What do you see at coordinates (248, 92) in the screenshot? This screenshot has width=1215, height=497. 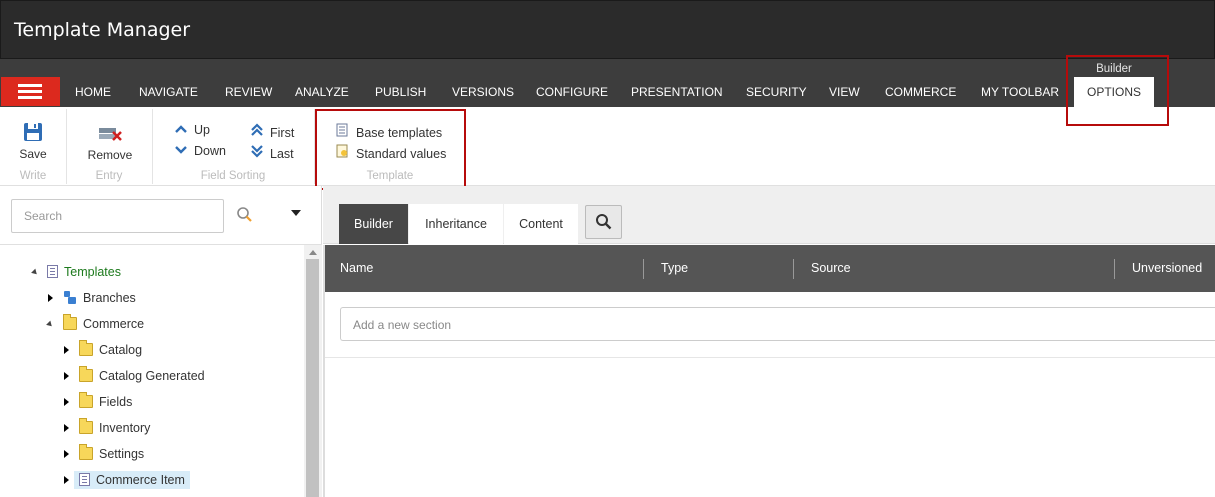 I see `tab-review: REVIEW` at bounding box center [248, 92].